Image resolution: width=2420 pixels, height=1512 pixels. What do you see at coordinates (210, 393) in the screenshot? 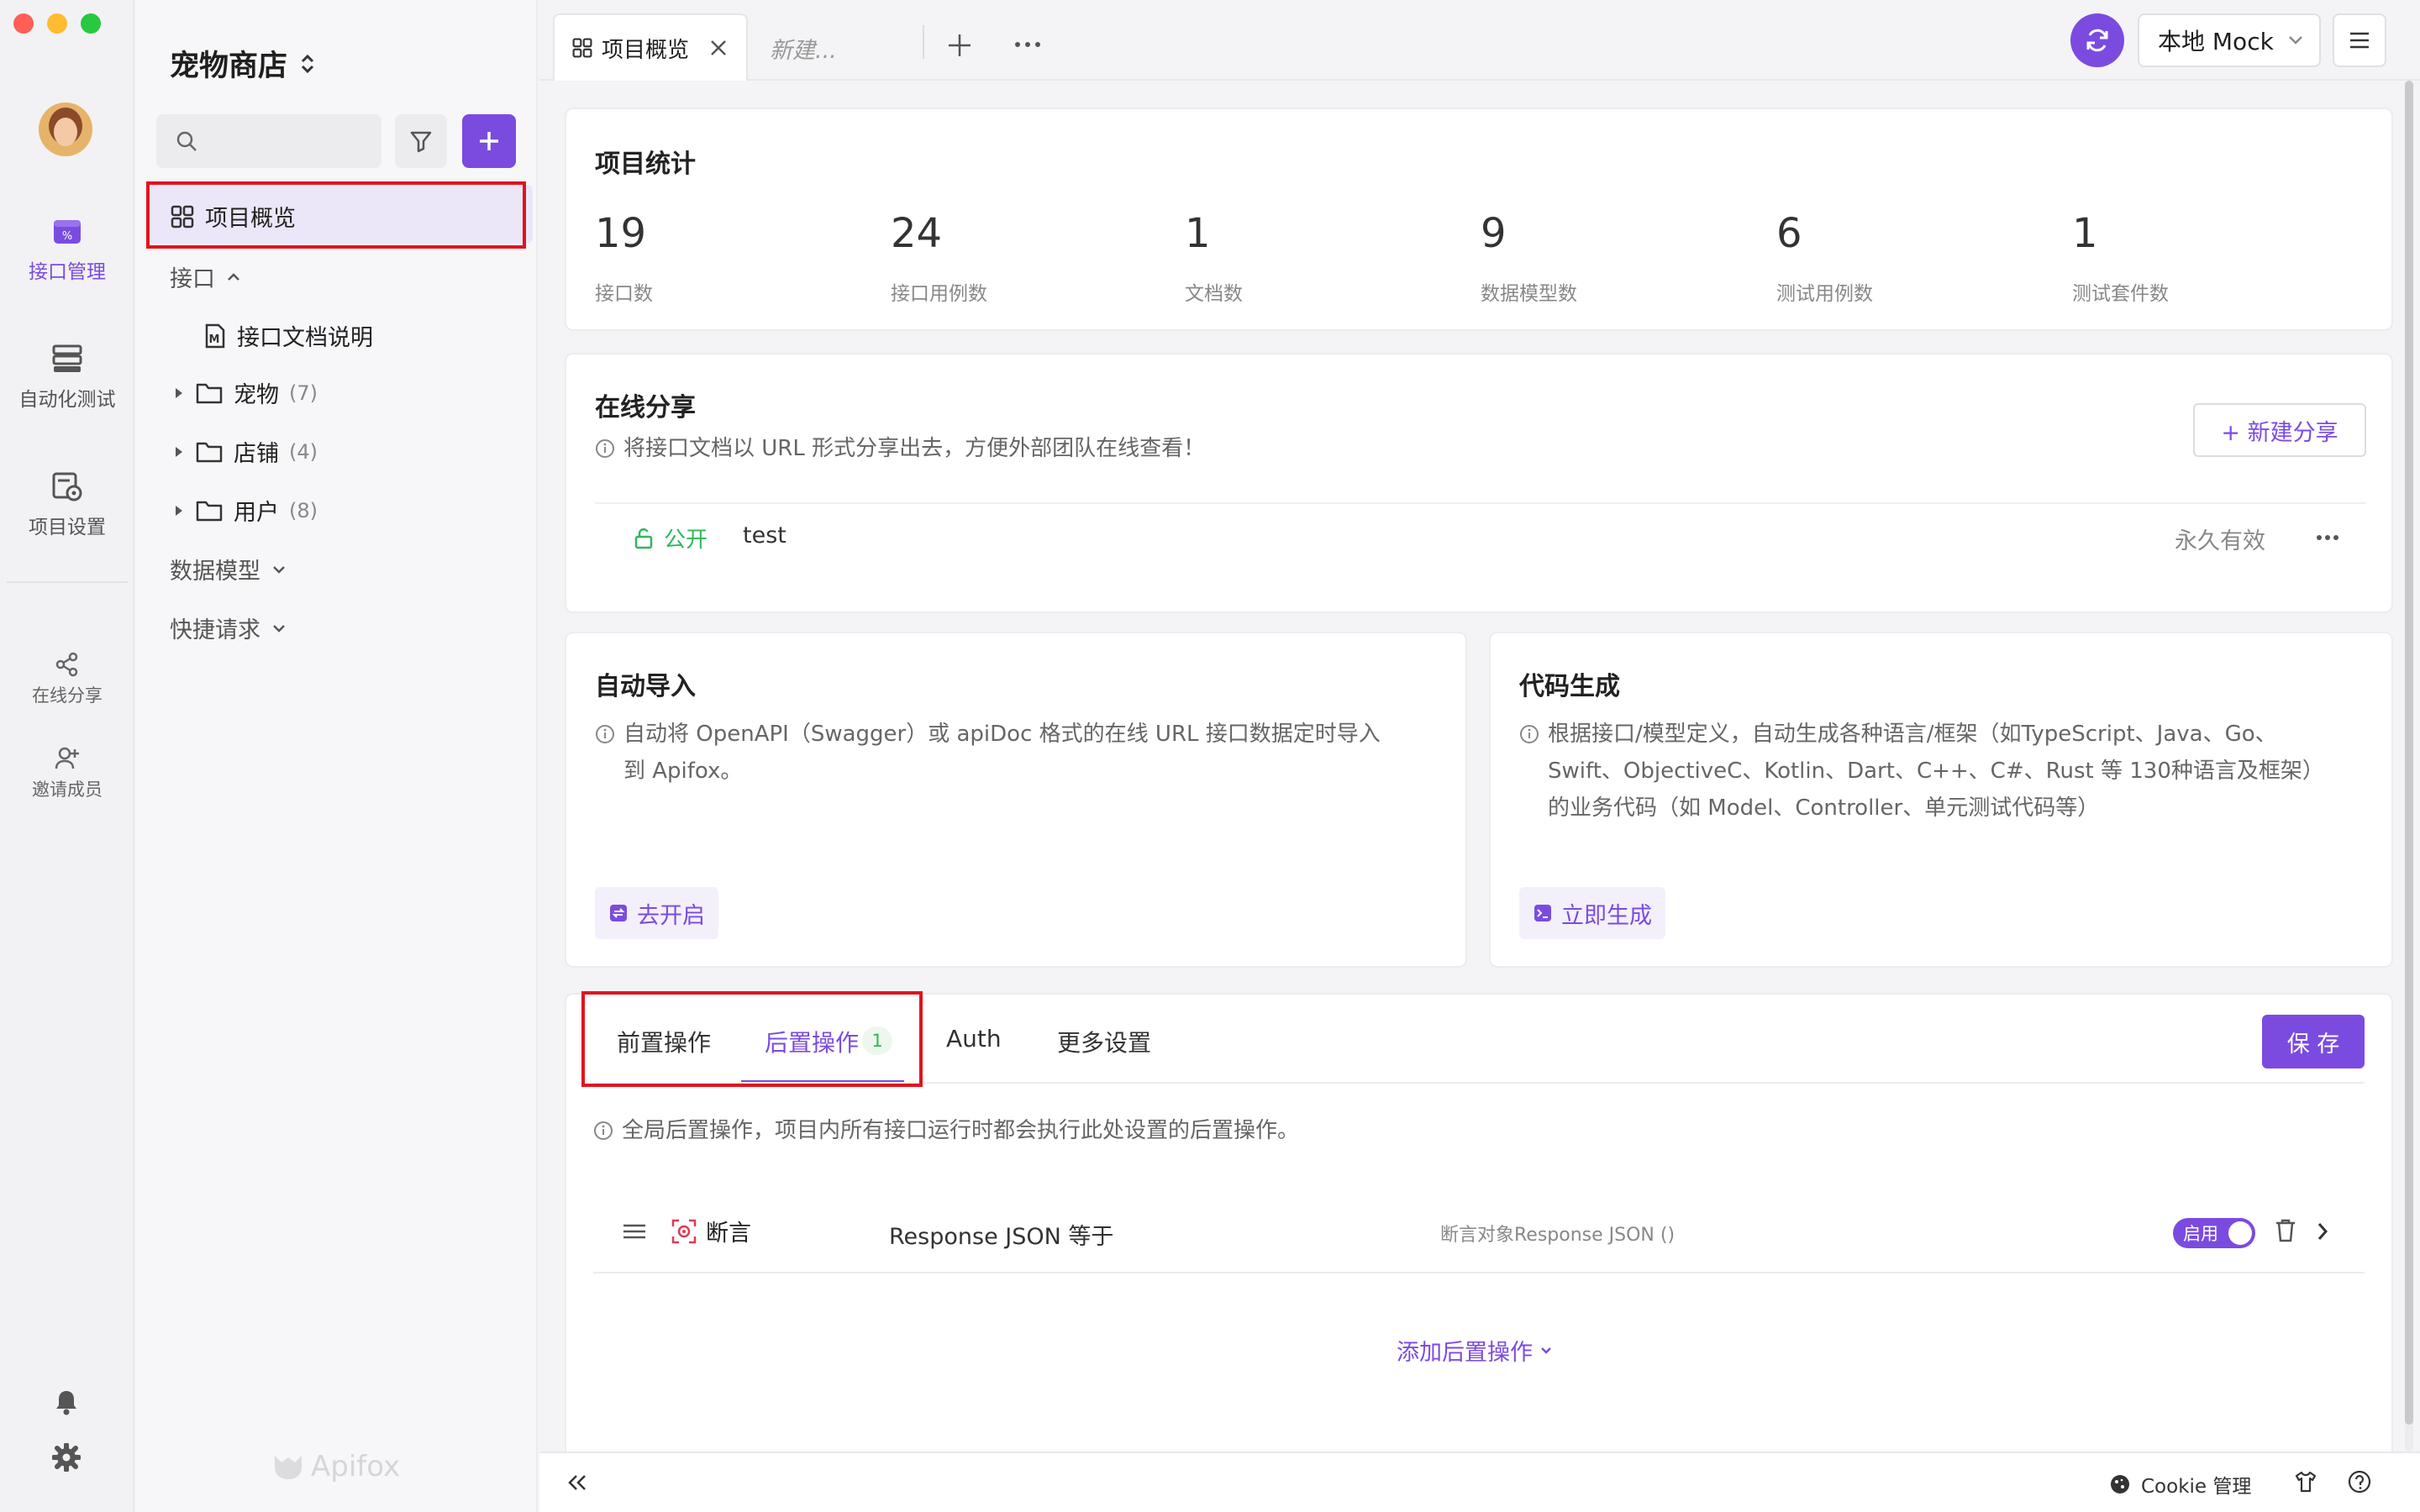
I see `folder-icon` at bounding box center [210, 393].